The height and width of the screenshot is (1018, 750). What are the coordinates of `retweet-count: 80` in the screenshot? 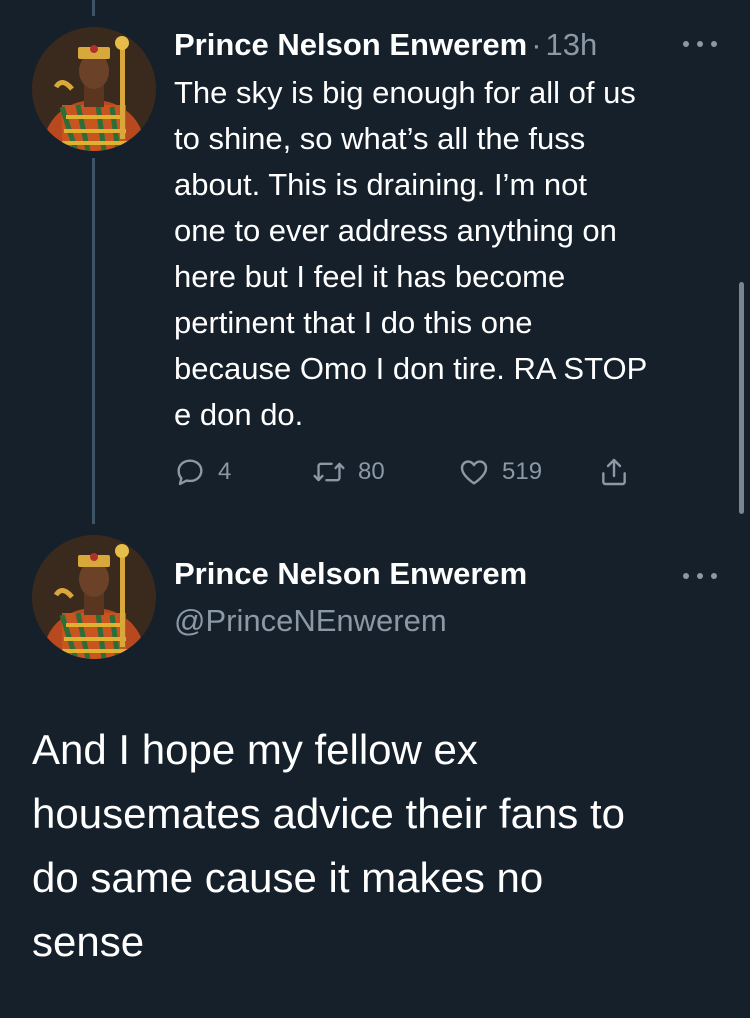 It's located at (371, 471).